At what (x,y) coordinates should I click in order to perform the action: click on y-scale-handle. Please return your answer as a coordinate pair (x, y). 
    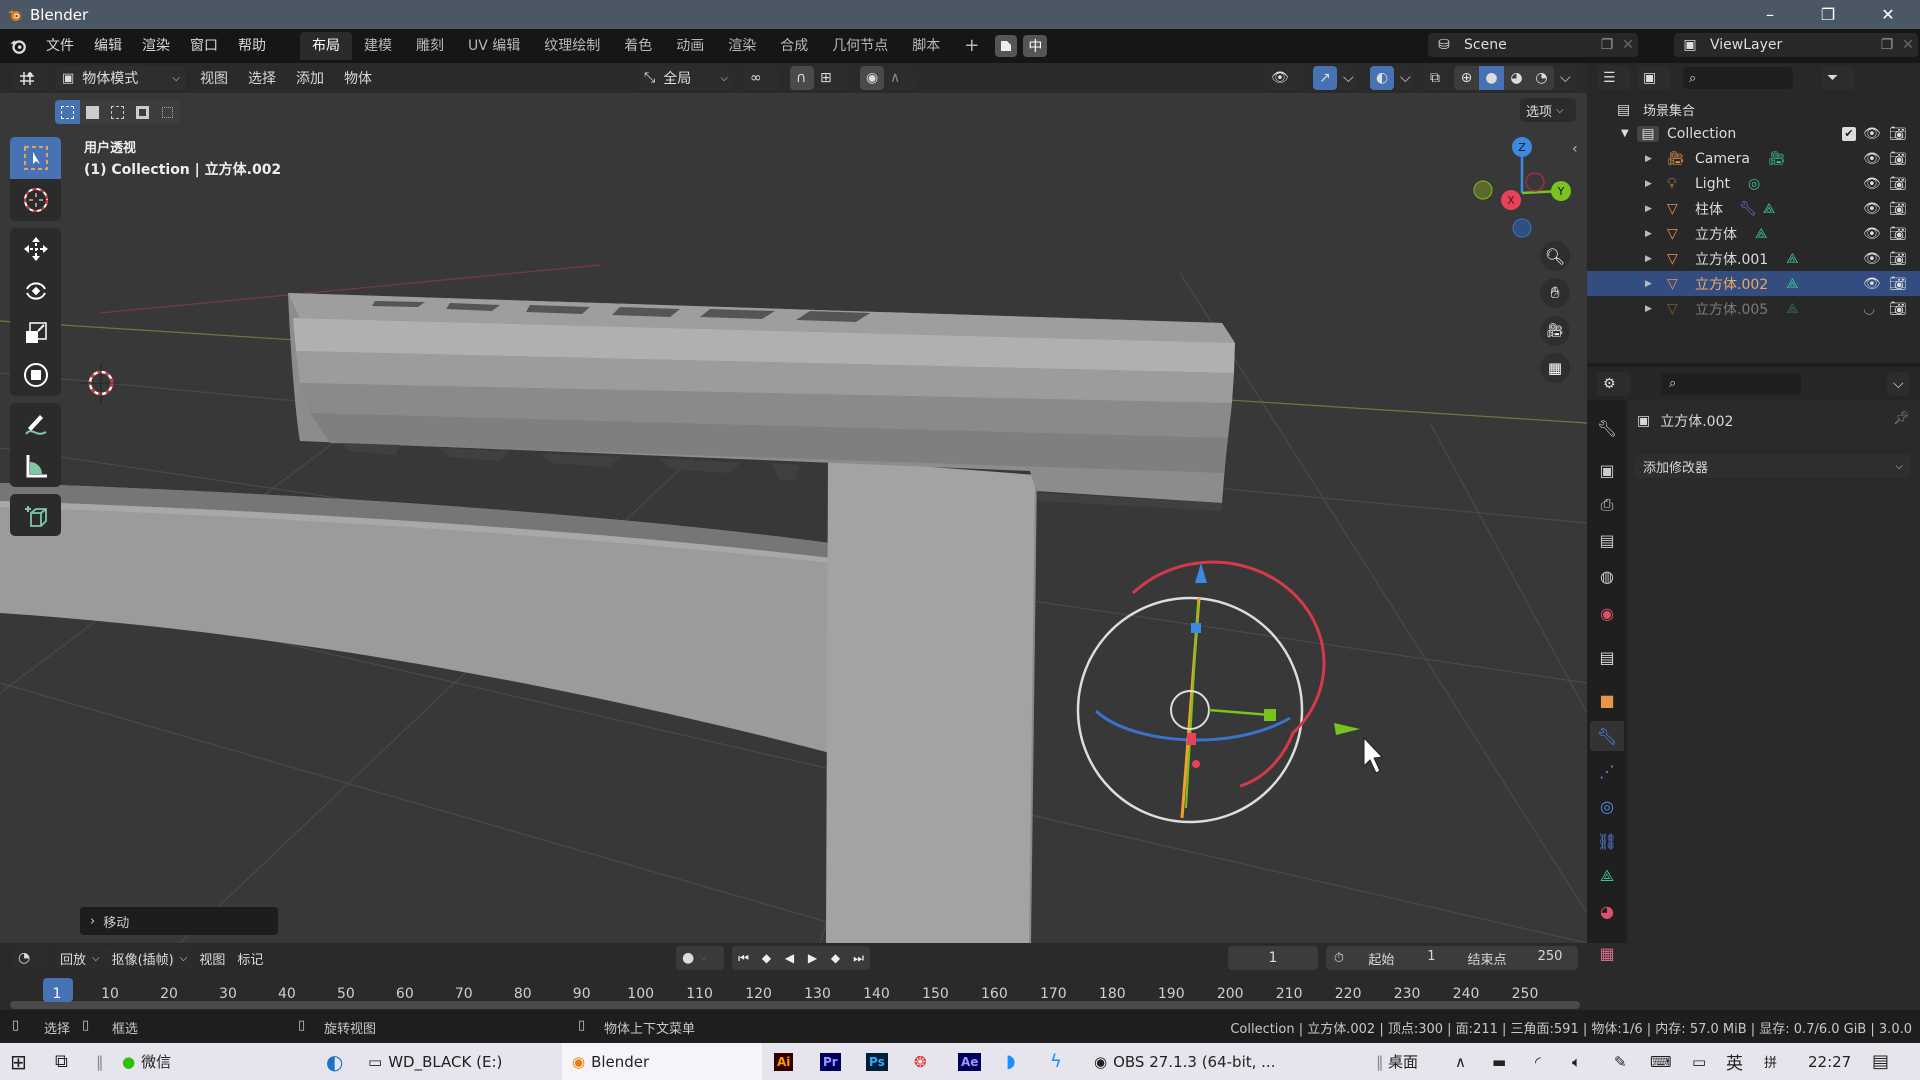
    Looking at the image, I should click on (1270, 715).